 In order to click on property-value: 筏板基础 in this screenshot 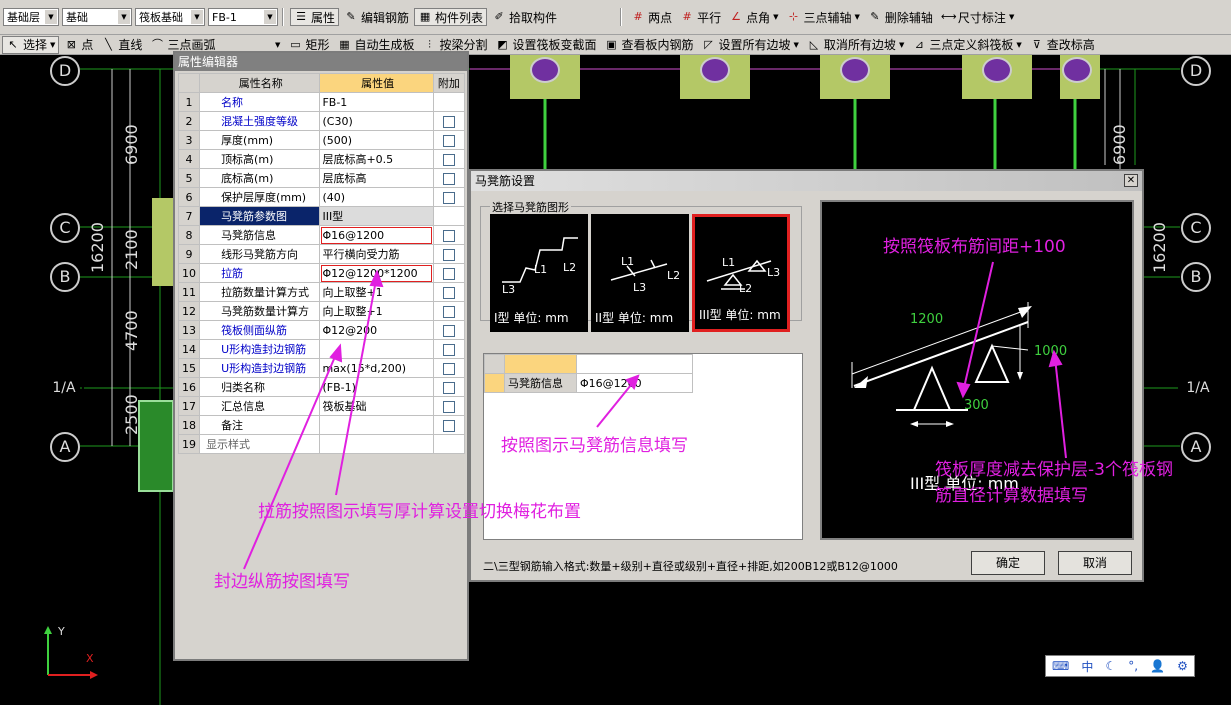, I will do `click(376, 406)`.